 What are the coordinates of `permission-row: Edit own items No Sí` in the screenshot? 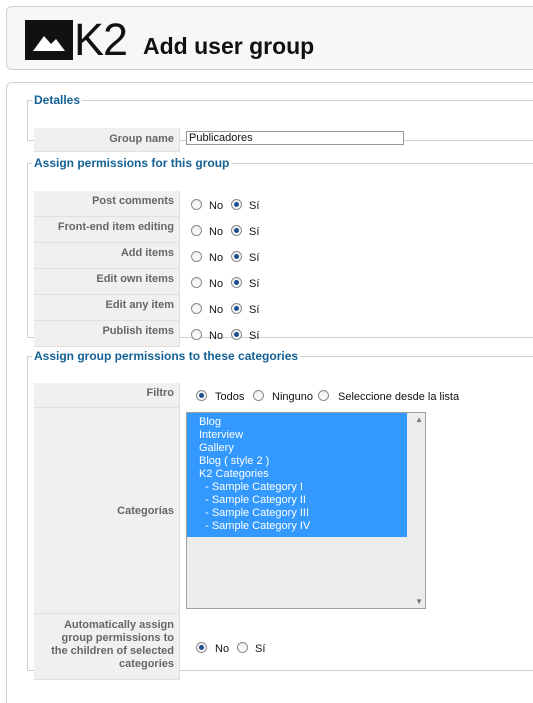 It's located at (214, 282).